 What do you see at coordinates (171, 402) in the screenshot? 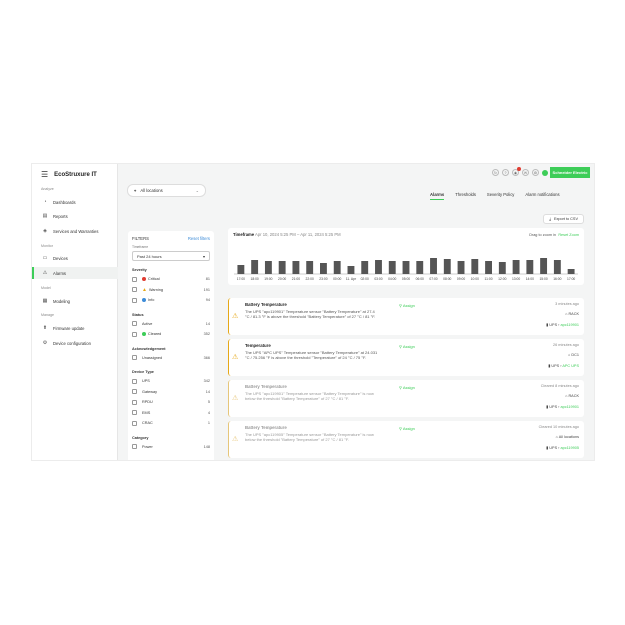
I see `filter-rpdu: RPDU 5` at bounding box center [171, 402].